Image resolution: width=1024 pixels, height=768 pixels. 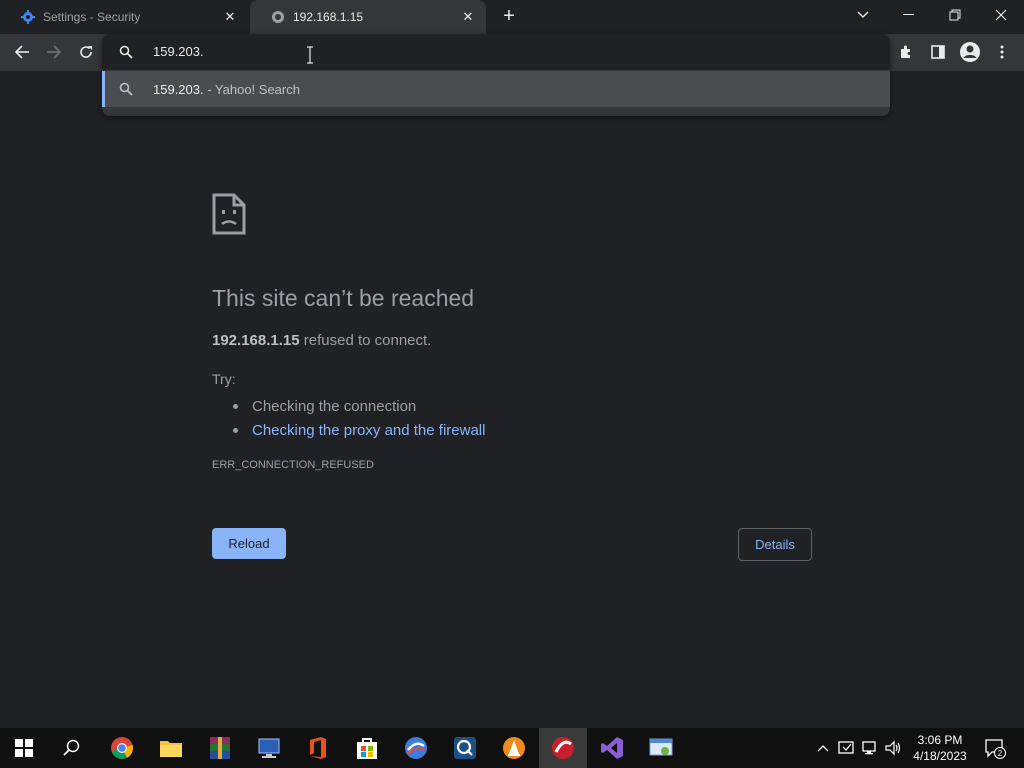 What do you see at coordinates (310, 55) in the screenshot?
I see `text-cursor-icon` at bounding box center [310, 55].